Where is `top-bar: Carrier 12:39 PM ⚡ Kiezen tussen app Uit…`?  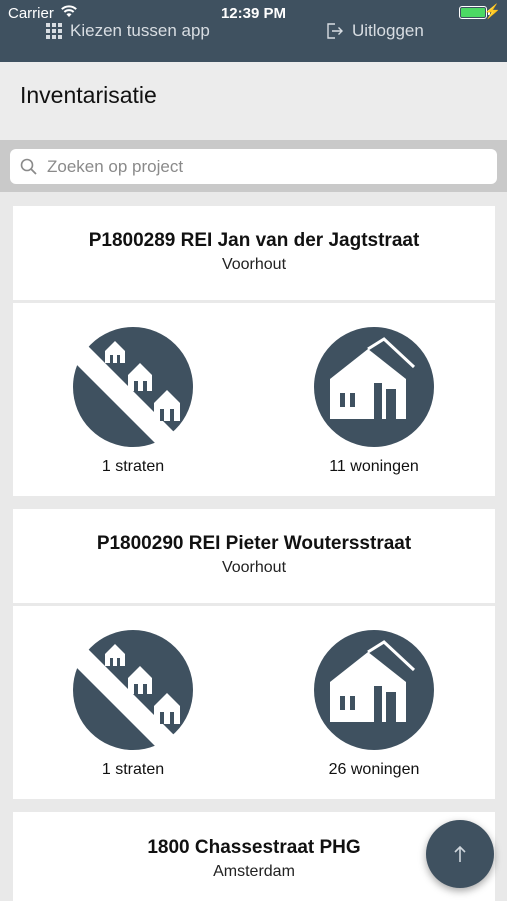
top-bar: Carrier 12:39 PM ⚡ Kiezen tussen app Uit… is located at coordinates (253, 31).